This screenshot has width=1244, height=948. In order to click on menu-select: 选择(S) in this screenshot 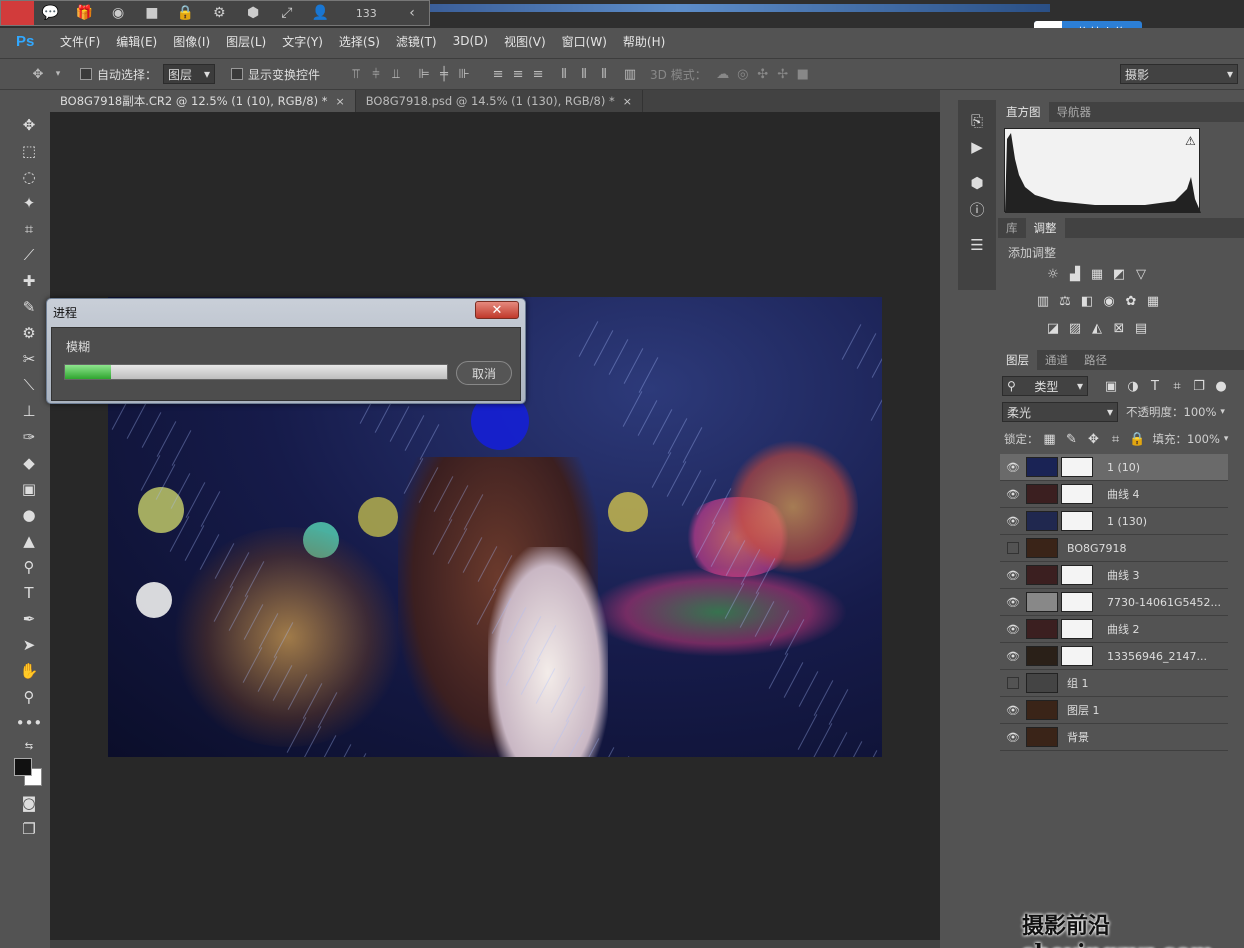, I will do `click(359, 41)`.